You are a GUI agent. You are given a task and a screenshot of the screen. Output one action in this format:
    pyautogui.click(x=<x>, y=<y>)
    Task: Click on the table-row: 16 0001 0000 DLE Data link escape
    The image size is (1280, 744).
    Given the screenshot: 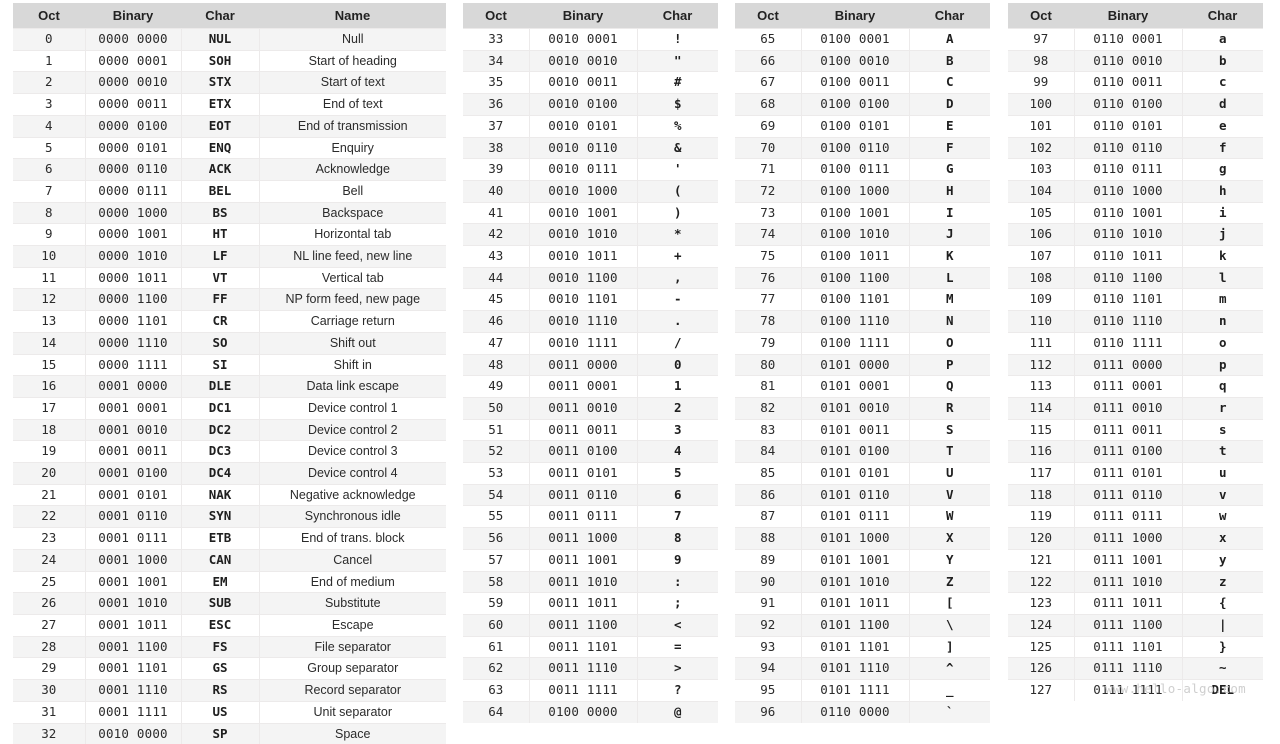 What is the action you would take?
    pyautogui.click(x=229, y=386)
    